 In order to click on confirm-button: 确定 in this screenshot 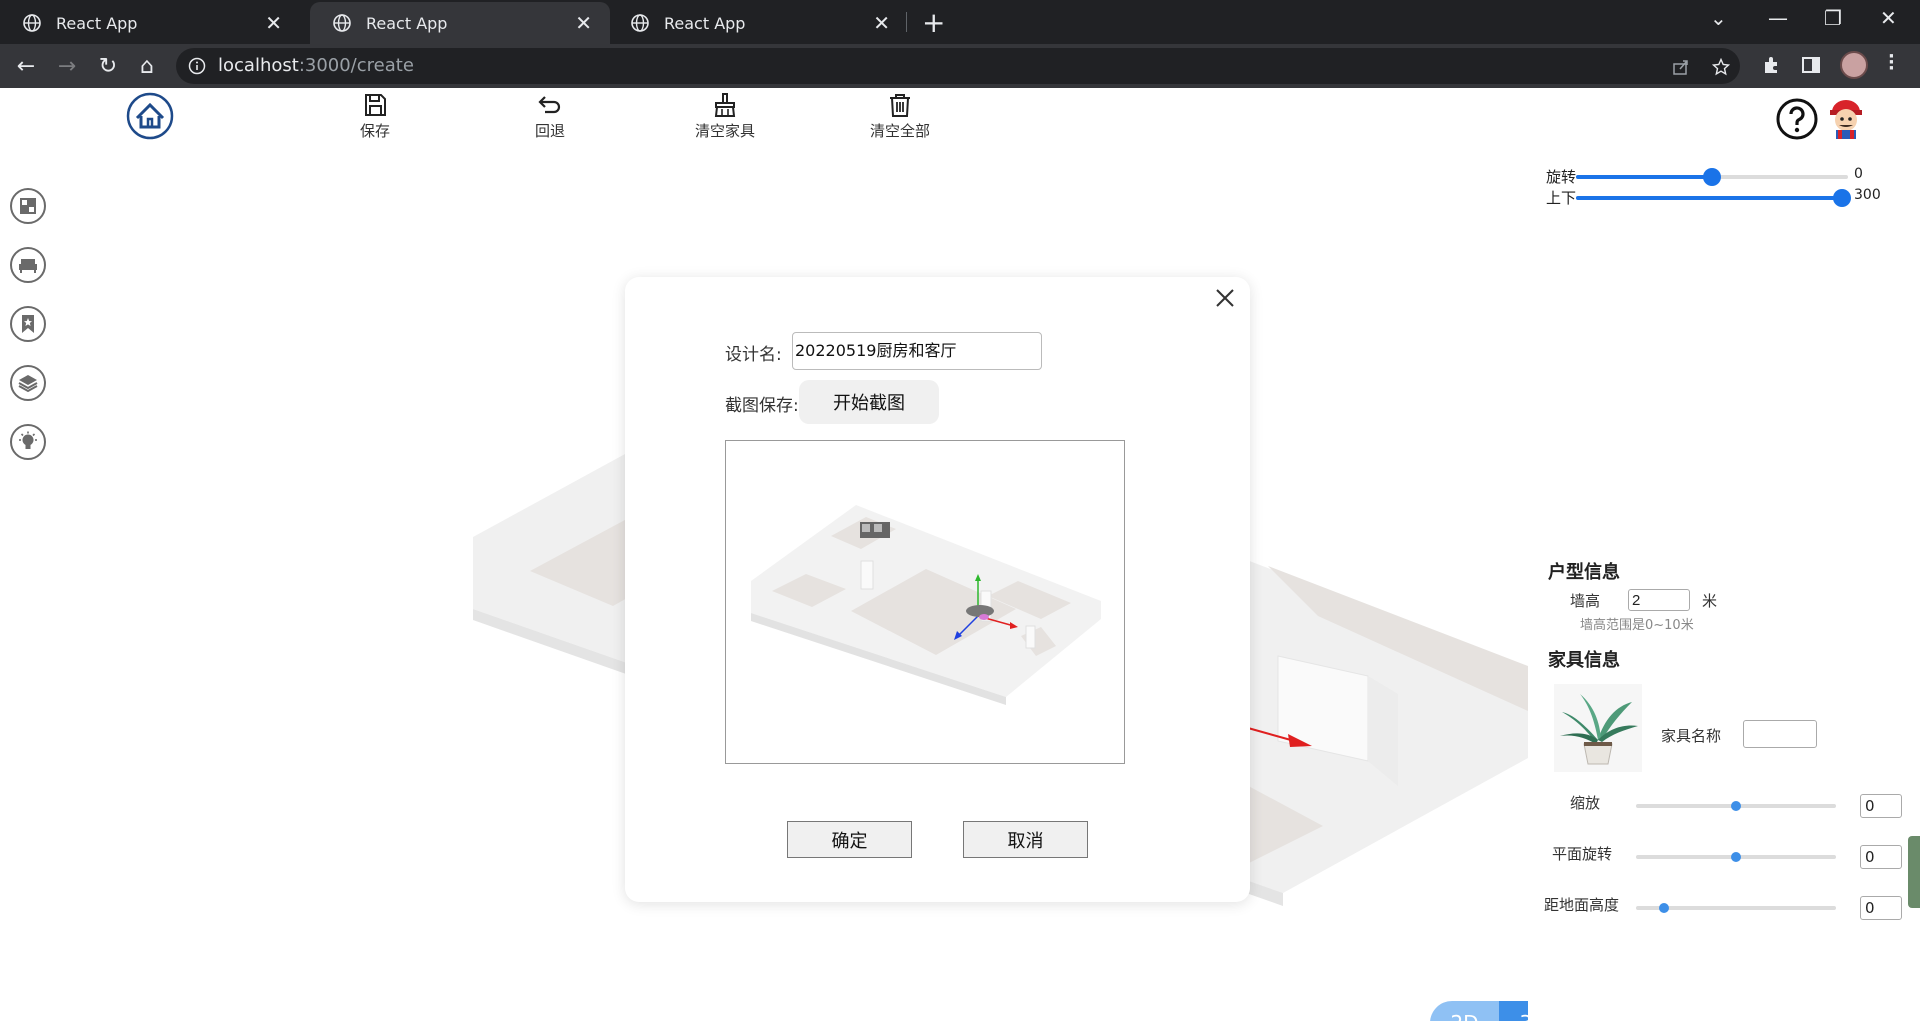, I will do `click(849, 839)`.